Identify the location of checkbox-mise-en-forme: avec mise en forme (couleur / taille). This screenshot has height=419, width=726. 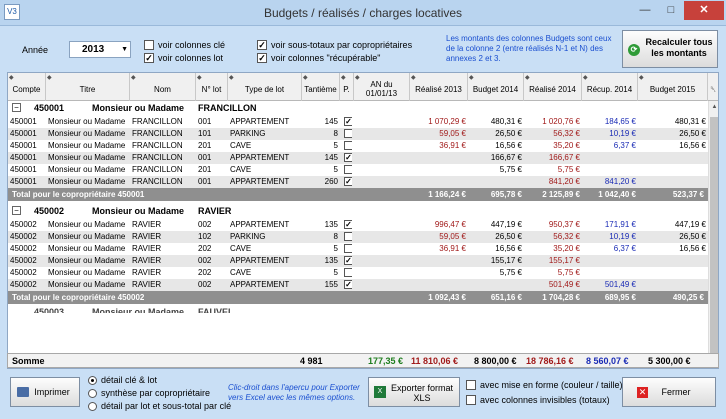
(544, 385).